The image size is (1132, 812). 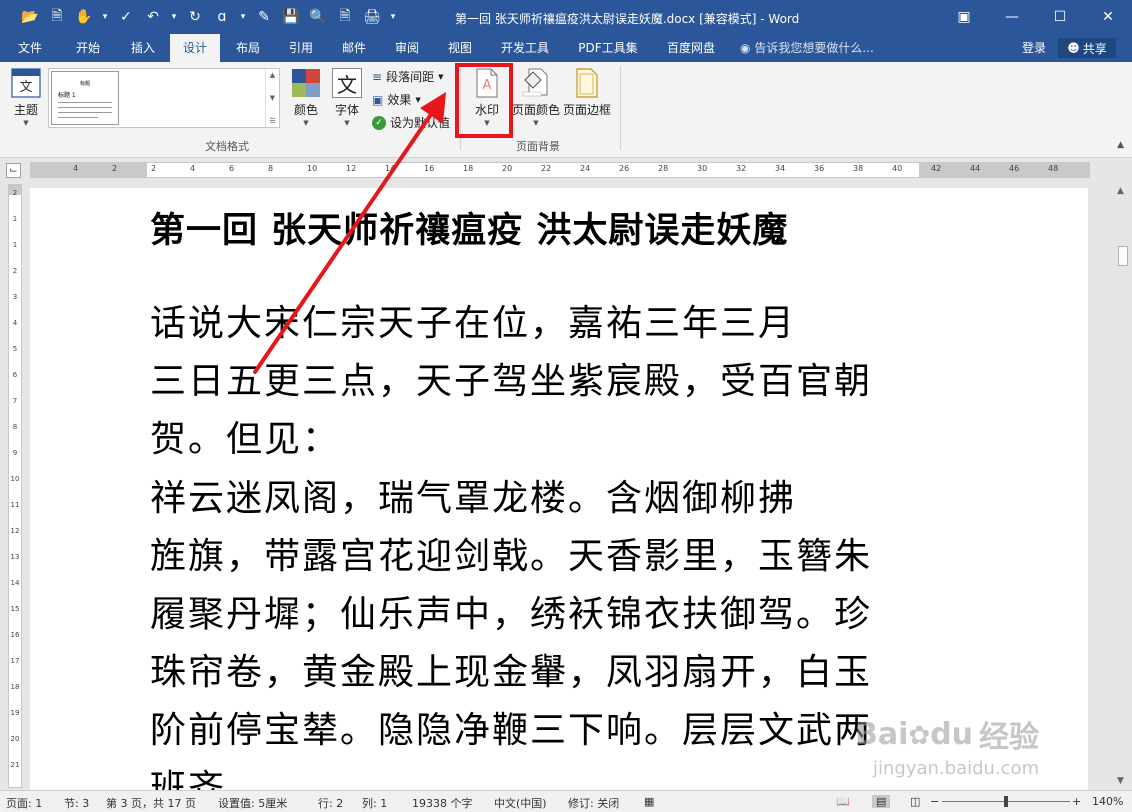 What do you see at coordinates (85, 112) in the screenshot?
I see `thumb-line` at bounding box center [85, 112].